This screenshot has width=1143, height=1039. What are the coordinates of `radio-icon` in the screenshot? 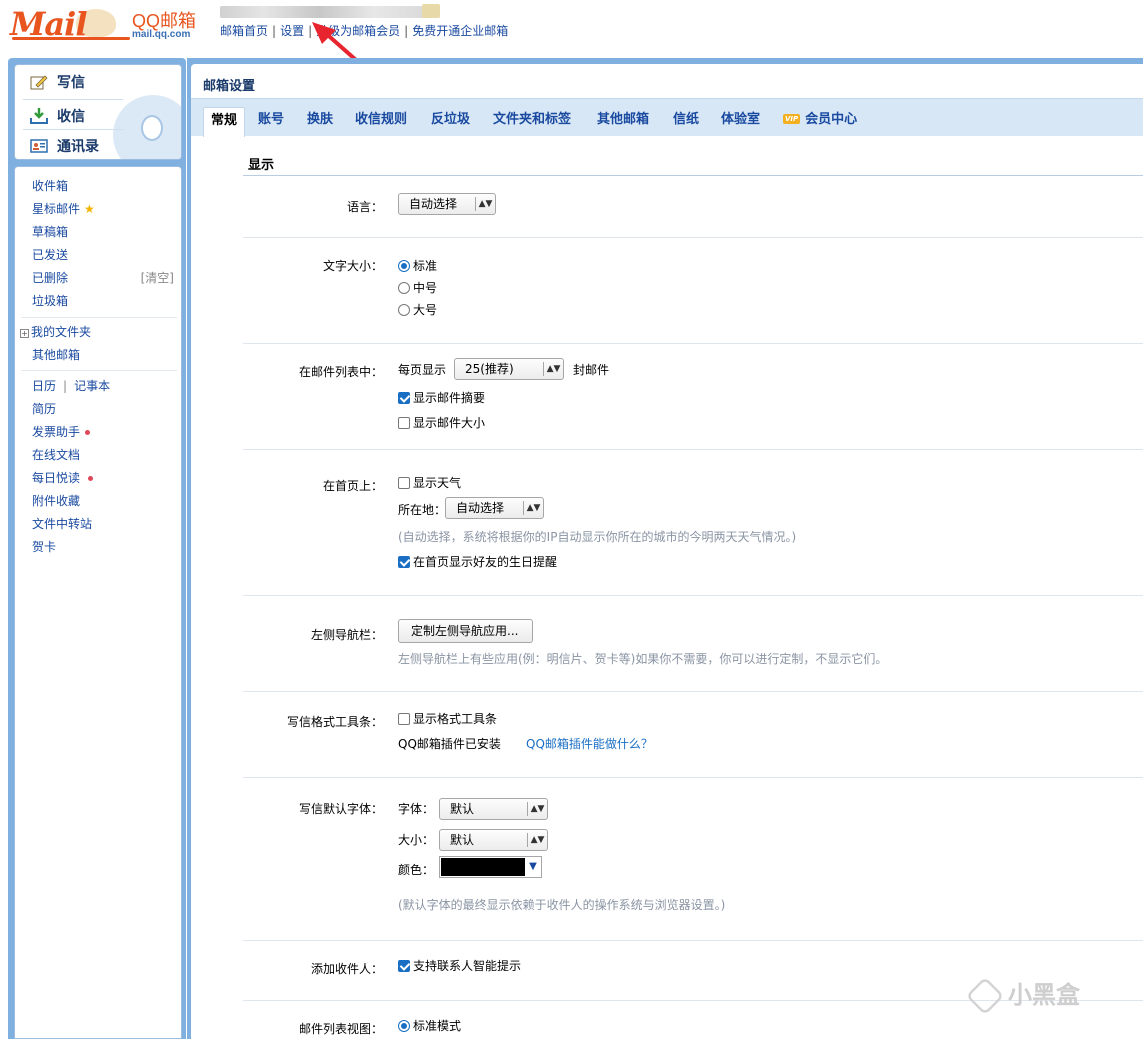 It's located at (404, 310).